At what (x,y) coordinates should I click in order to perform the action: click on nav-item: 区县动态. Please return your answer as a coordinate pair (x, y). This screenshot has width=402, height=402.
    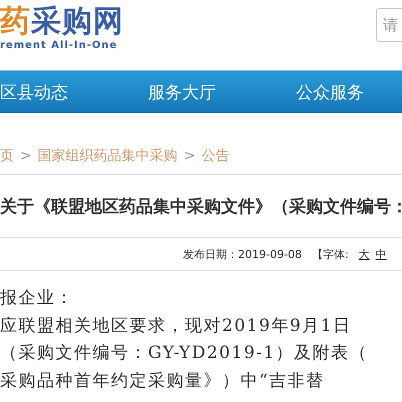
    Looking at the image, I should click on (34, 92).